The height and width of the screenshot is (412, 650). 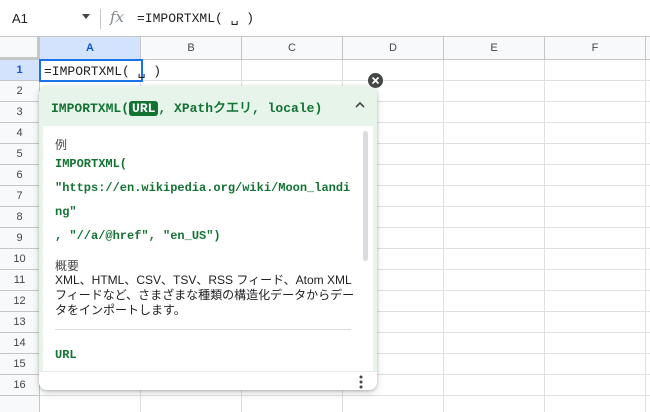 I want to click on row-header-11: 11, so click(x=20, y=280).